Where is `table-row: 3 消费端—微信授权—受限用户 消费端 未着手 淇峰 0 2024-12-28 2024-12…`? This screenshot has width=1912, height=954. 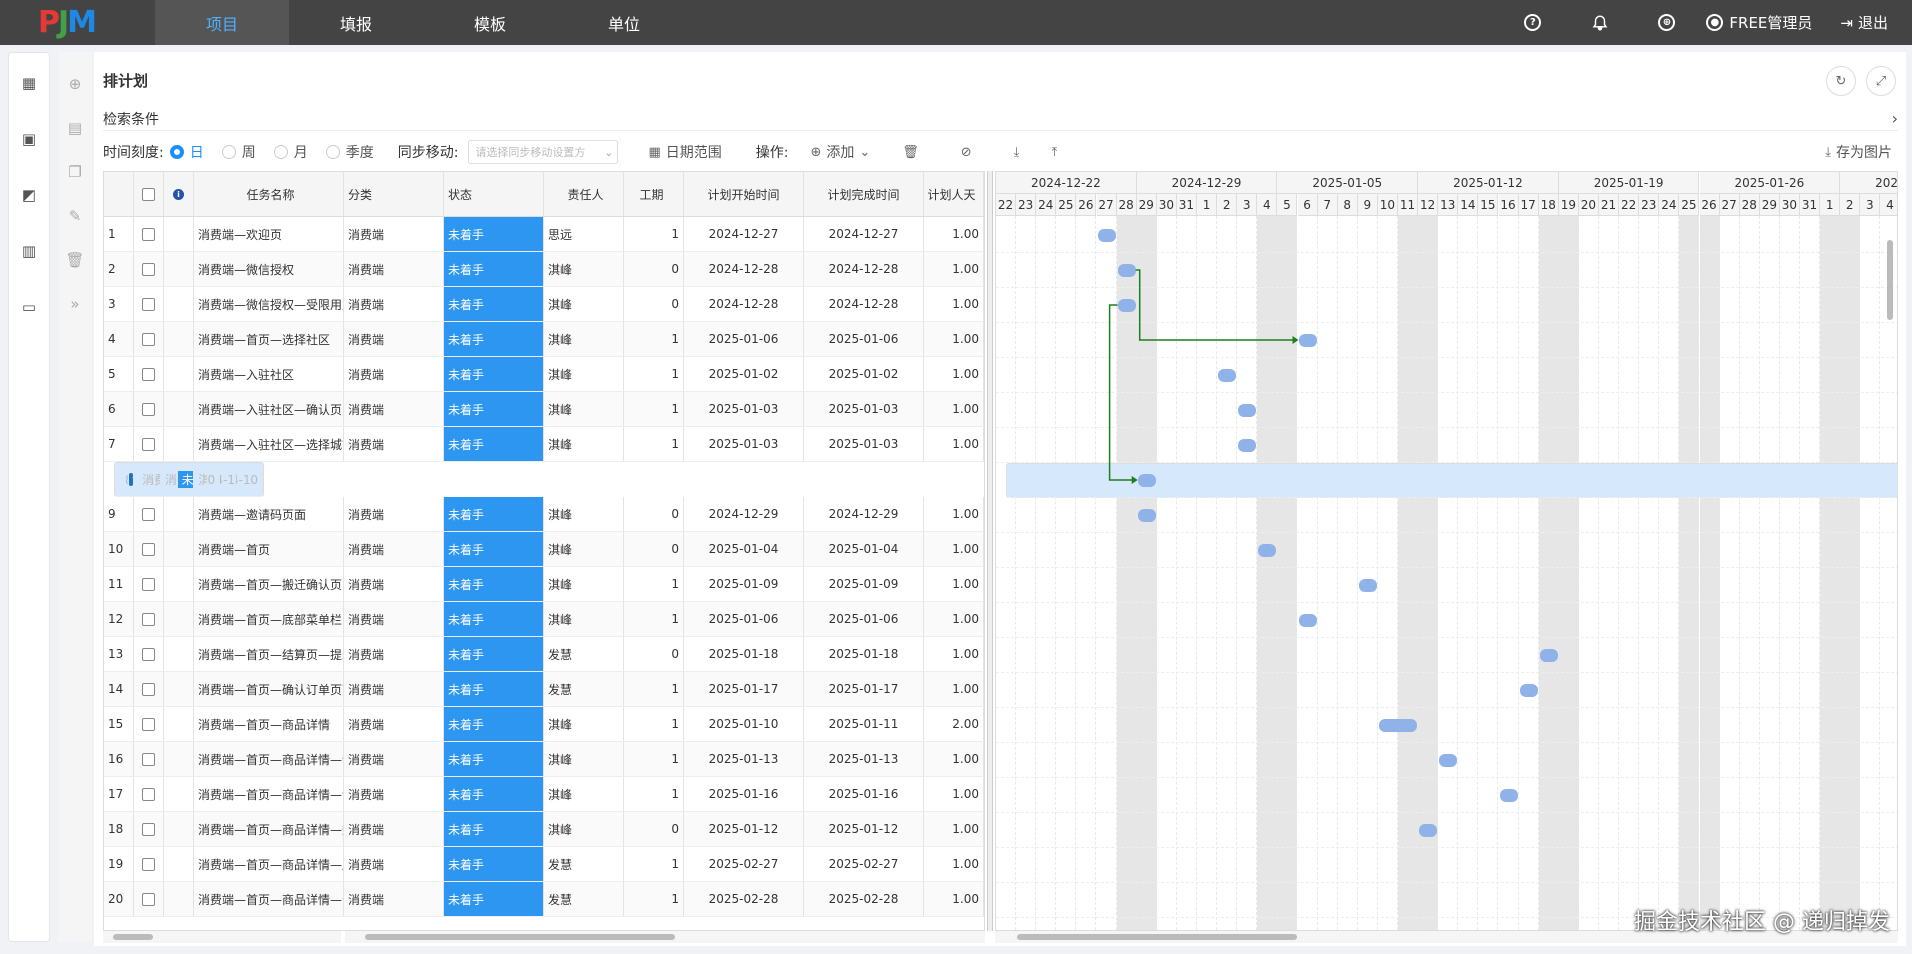 table-row: 3 消费端—微信授权—受限用户 消费端 未着手 淇峰 0 2024-12-28 2024-12… is located at coordinates (544, 304).